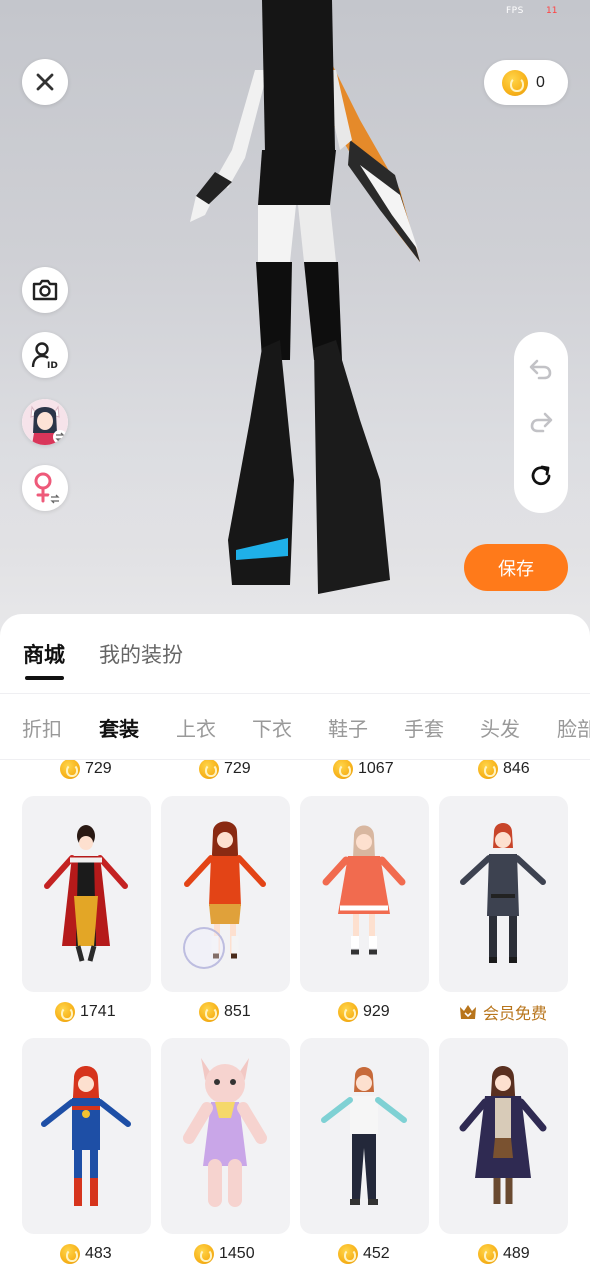 The width and height of the screenshot is (590, 1280). What do you see at coordinates (141, 654) in the screenshot?
I see `tab-my-outfits: 我的装扮` at bounding box center [141, 654].